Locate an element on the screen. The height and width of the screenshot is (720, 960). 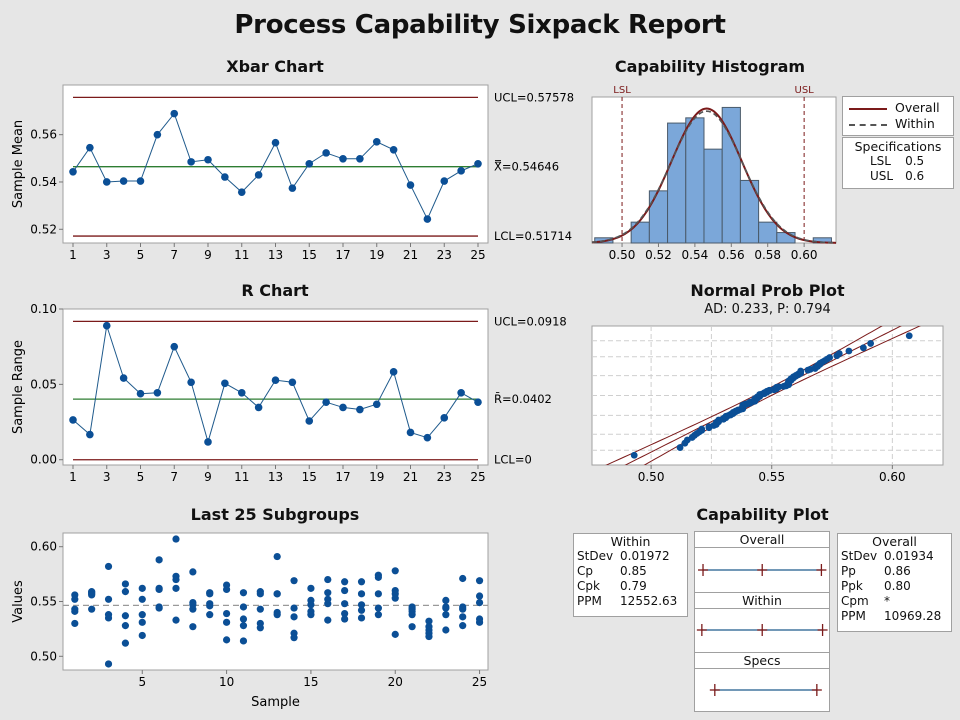
x-tick-label: 21 is located at coordinates (410, 477).